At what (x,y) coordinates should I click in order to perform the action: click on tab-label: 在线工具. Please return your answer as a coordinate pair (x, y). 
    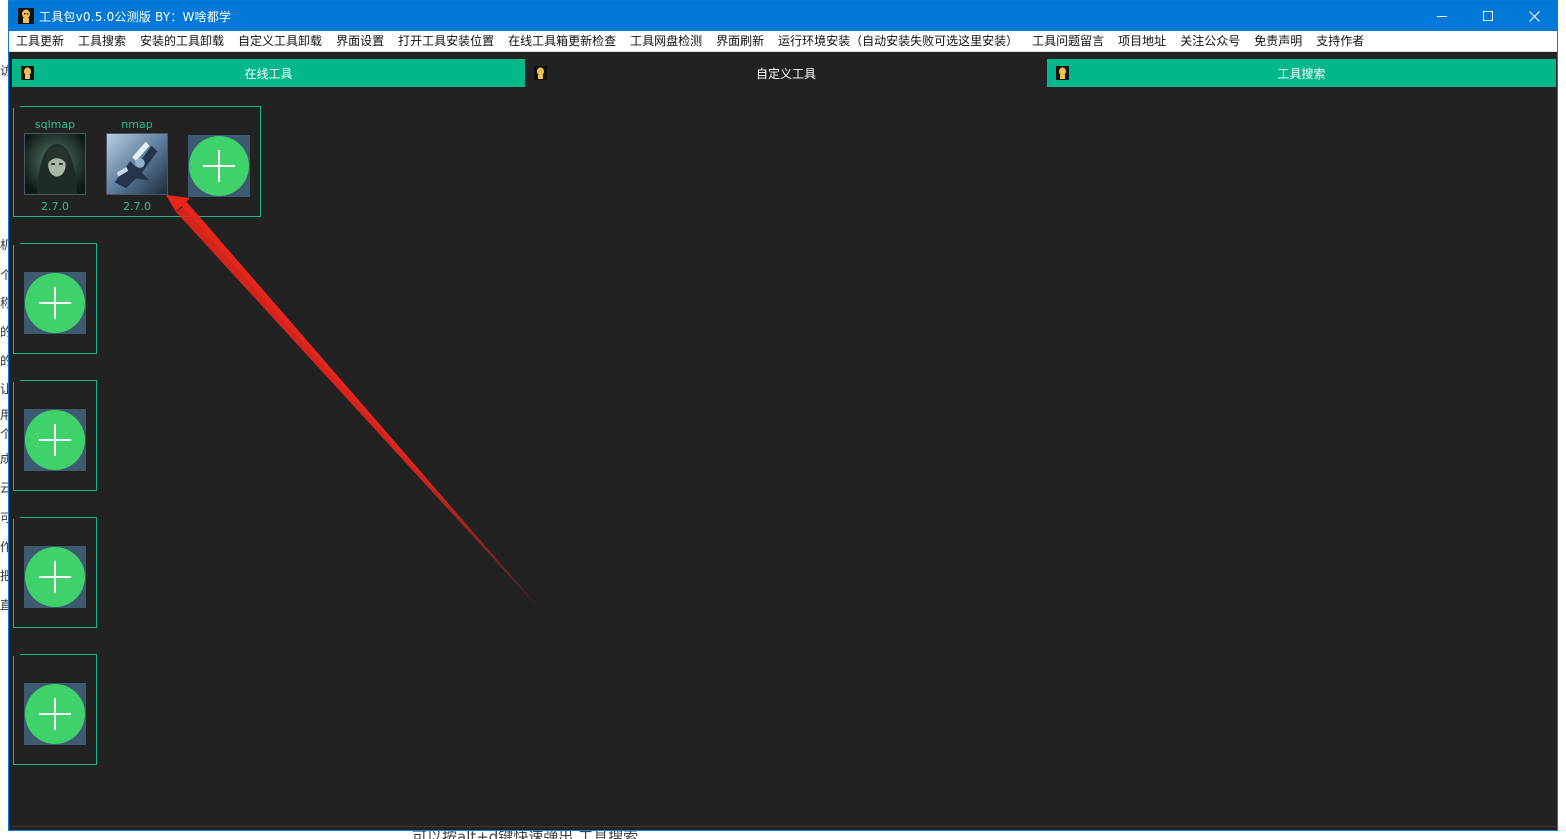
    Looking at the image, I should click on (268, 73).